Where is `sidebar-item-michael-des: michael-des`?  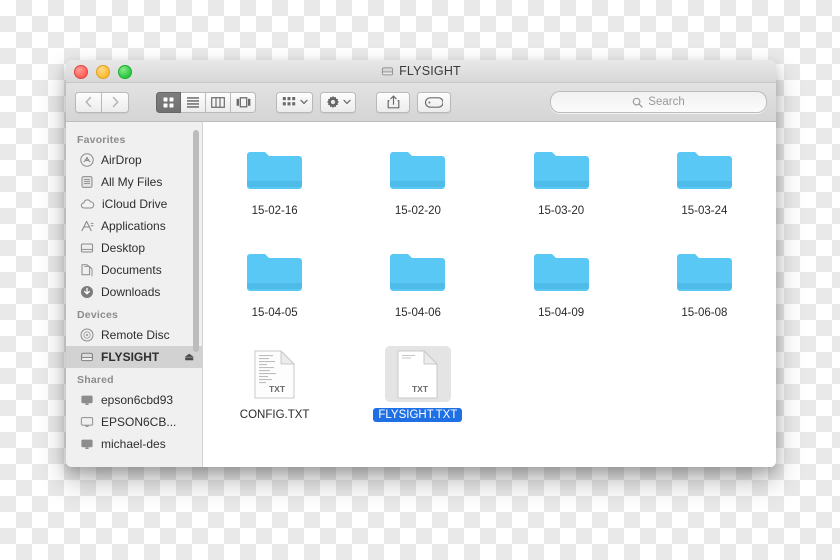
sidebar-item-michael-des: michael-des is located at coordinates (134, 444).